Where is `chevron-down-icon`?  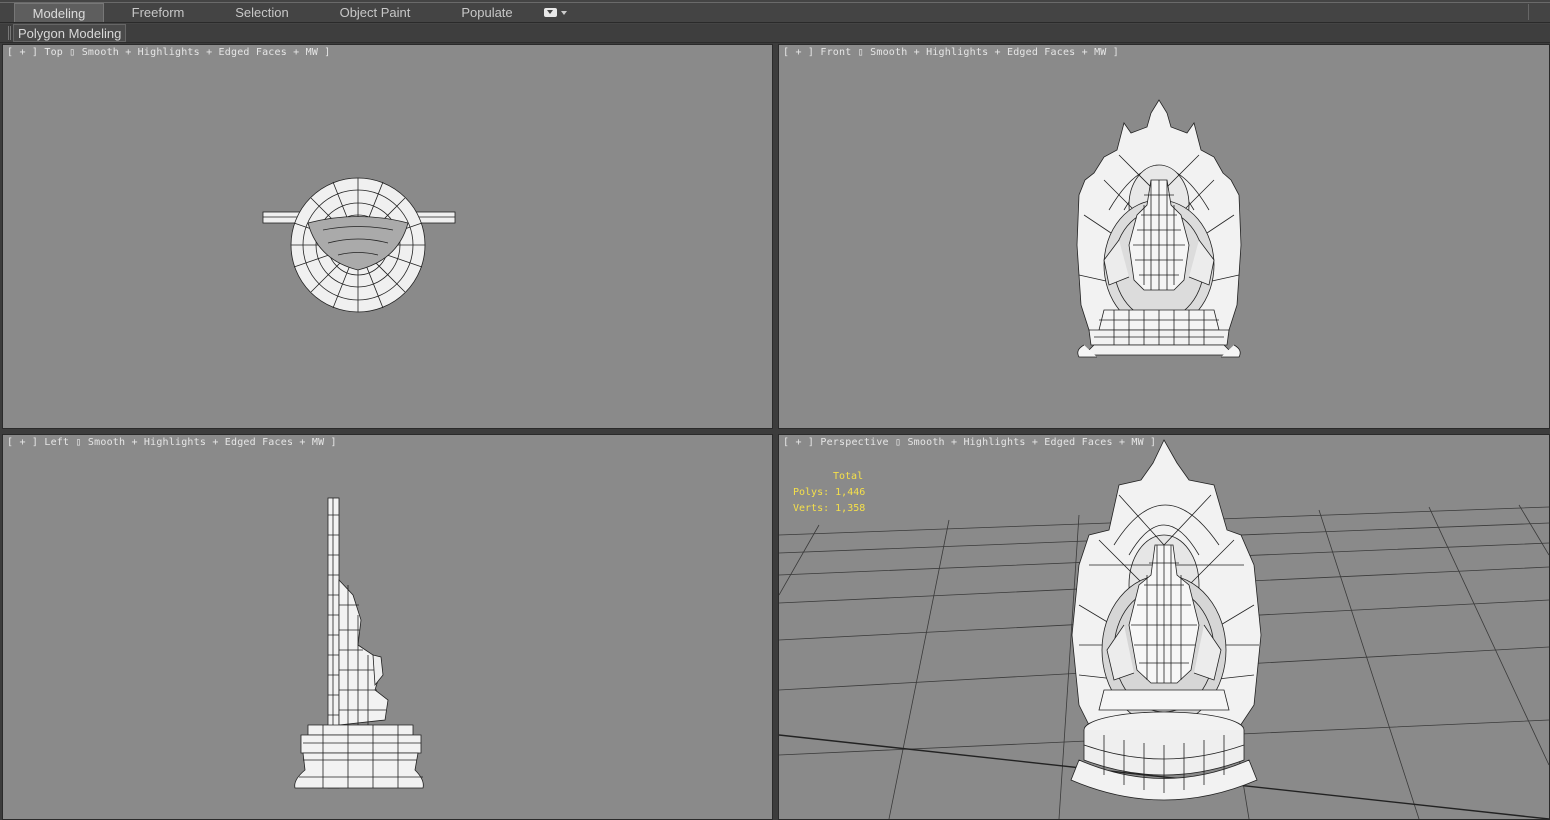
chevron-down-icon is located at coordinates (564, 13).